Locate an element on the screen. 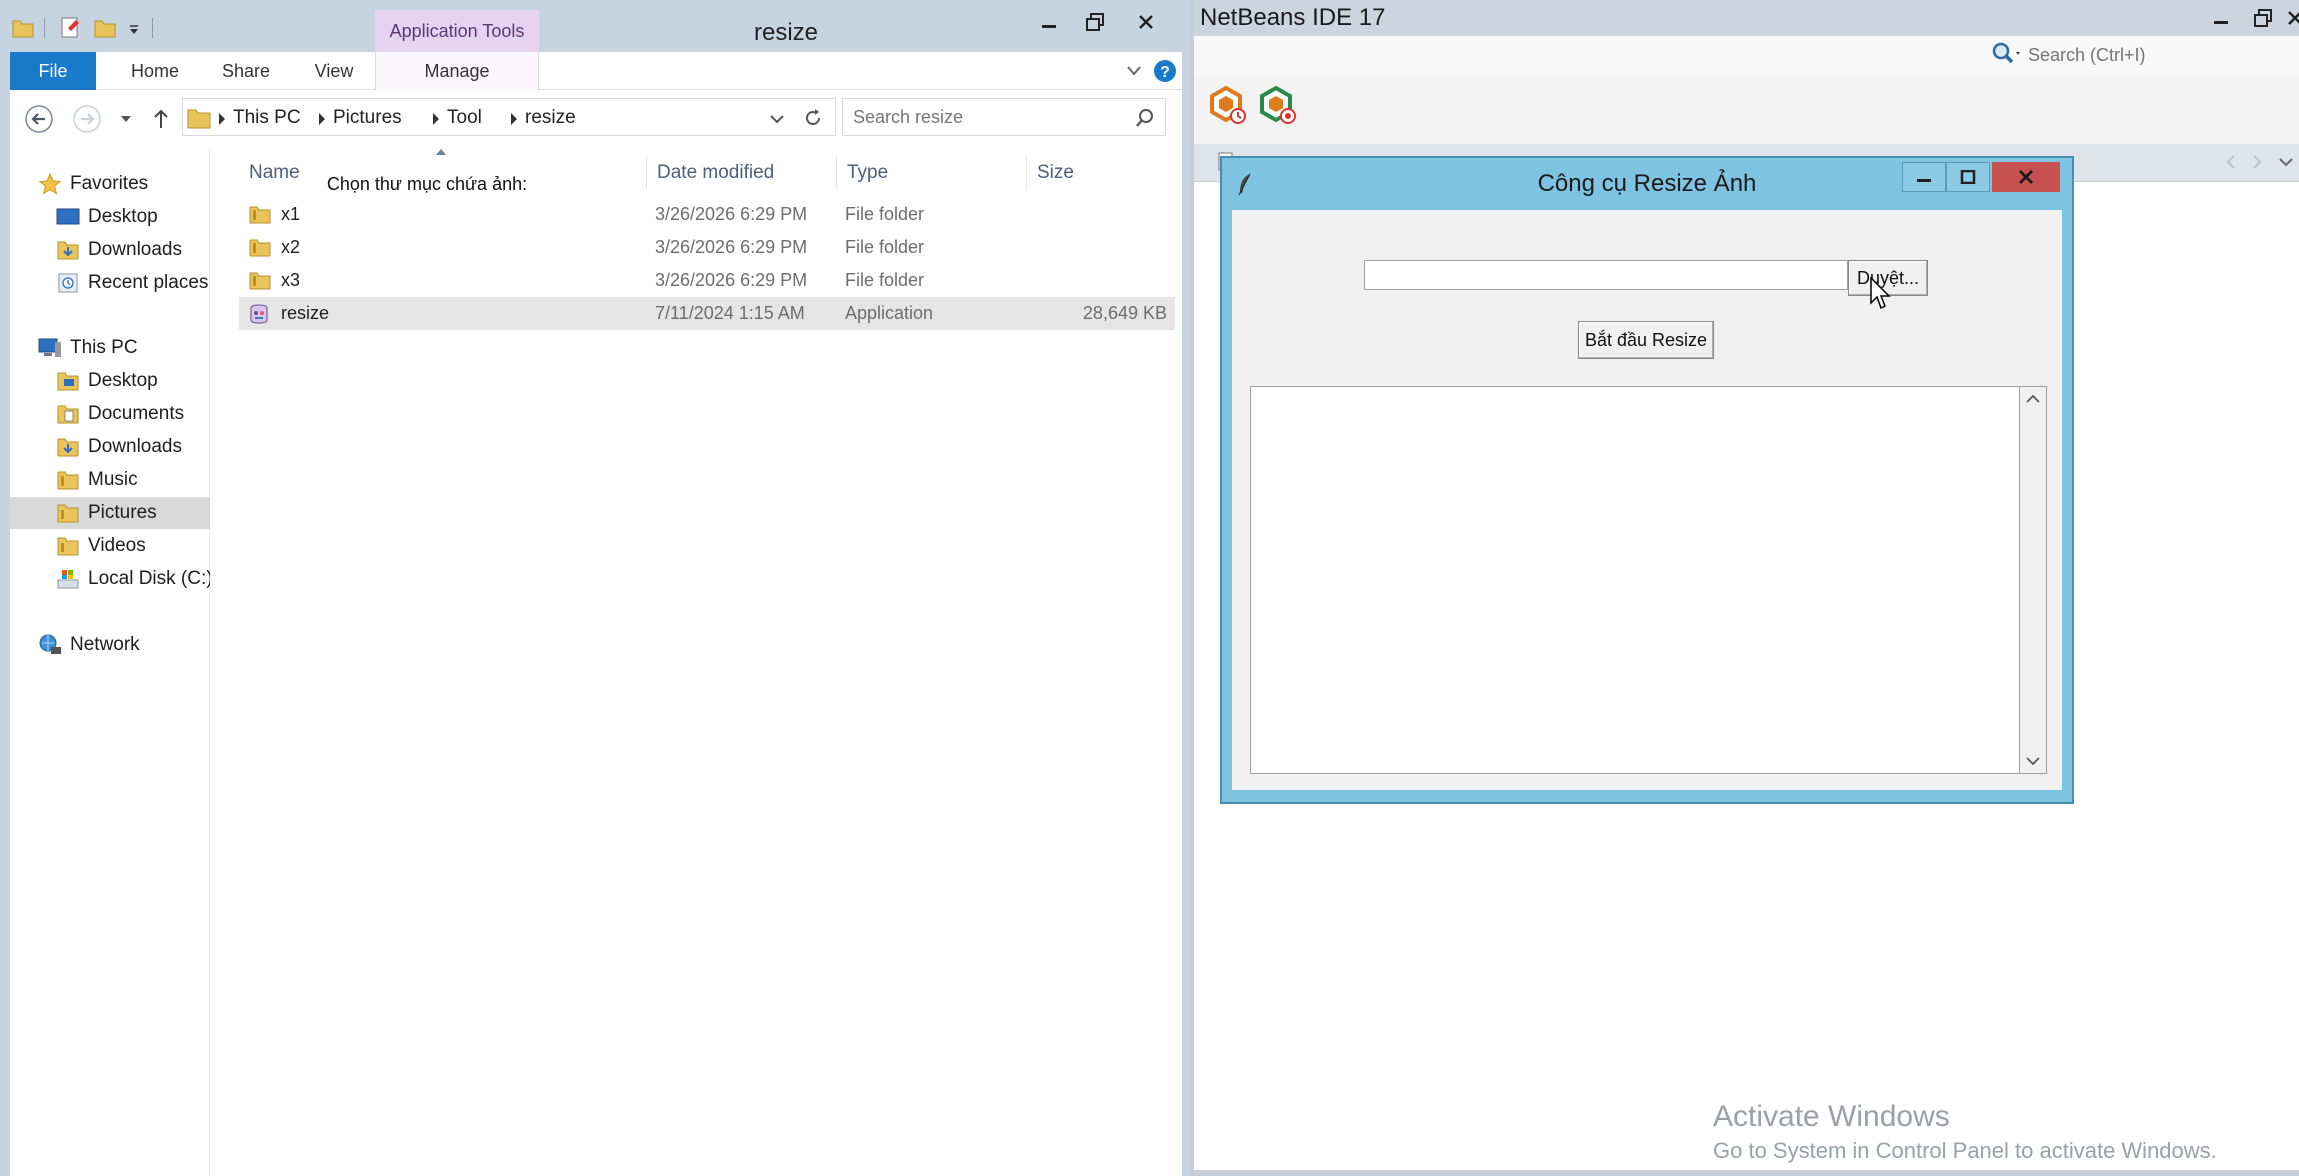 Image resolution: width=2299 pixels, height=1176 pixels. dialog-close-button is located at coordinates (2026, 177).